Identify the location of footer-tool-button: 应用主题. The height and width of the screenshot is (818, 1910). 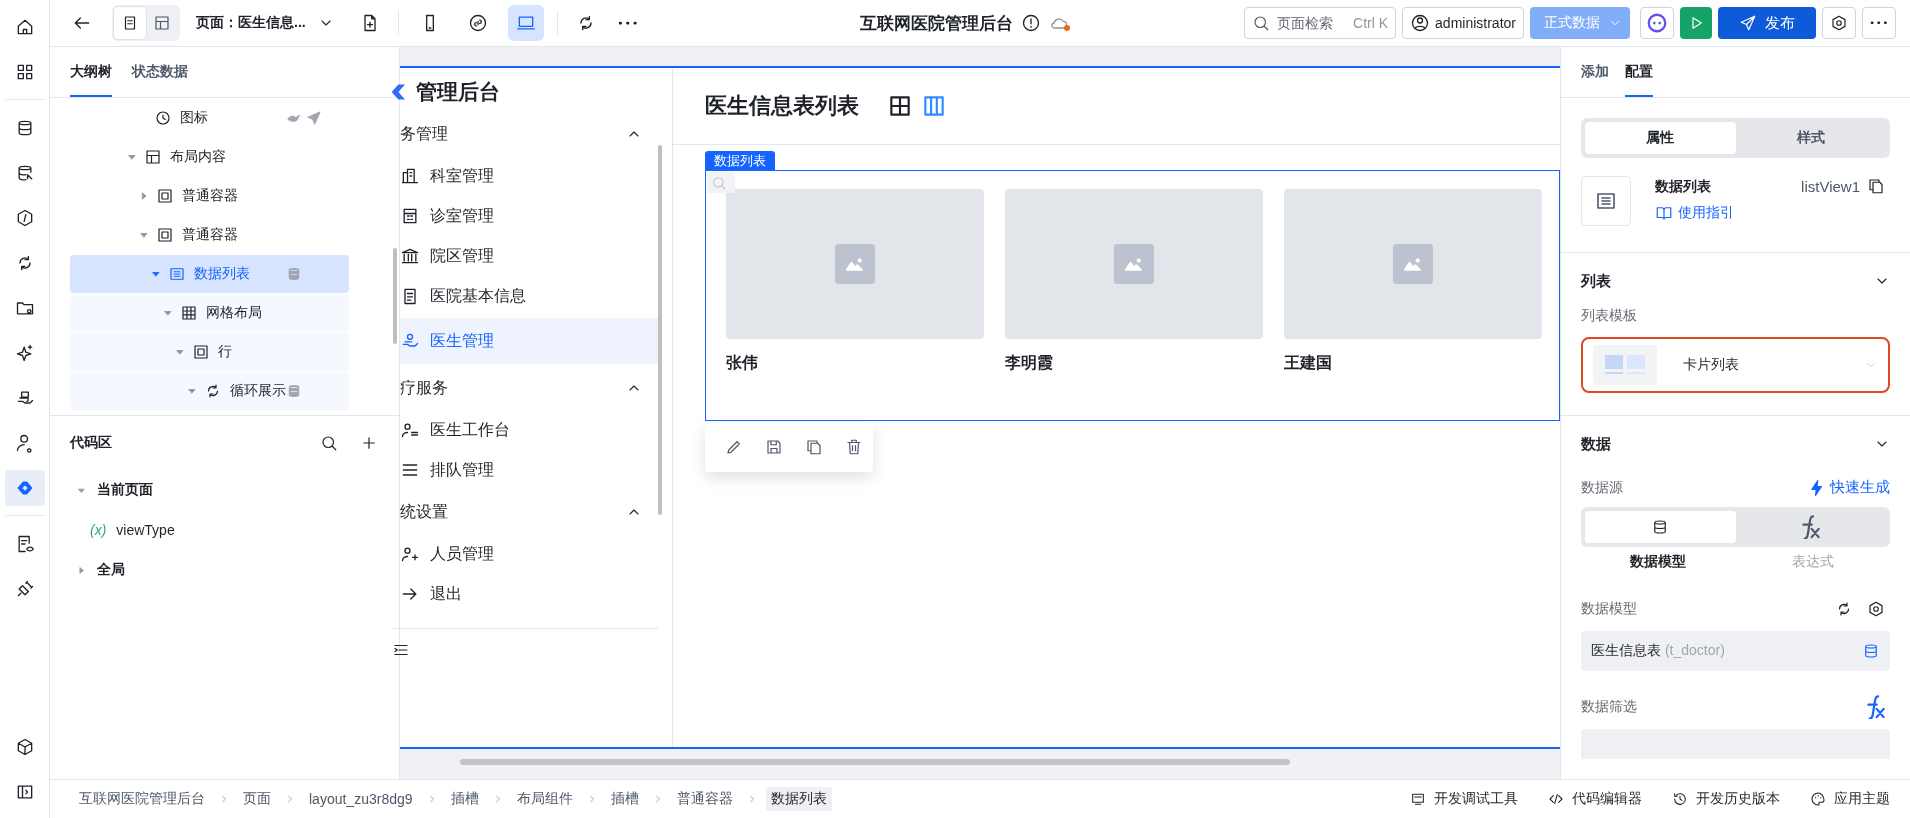
(1850, 799).